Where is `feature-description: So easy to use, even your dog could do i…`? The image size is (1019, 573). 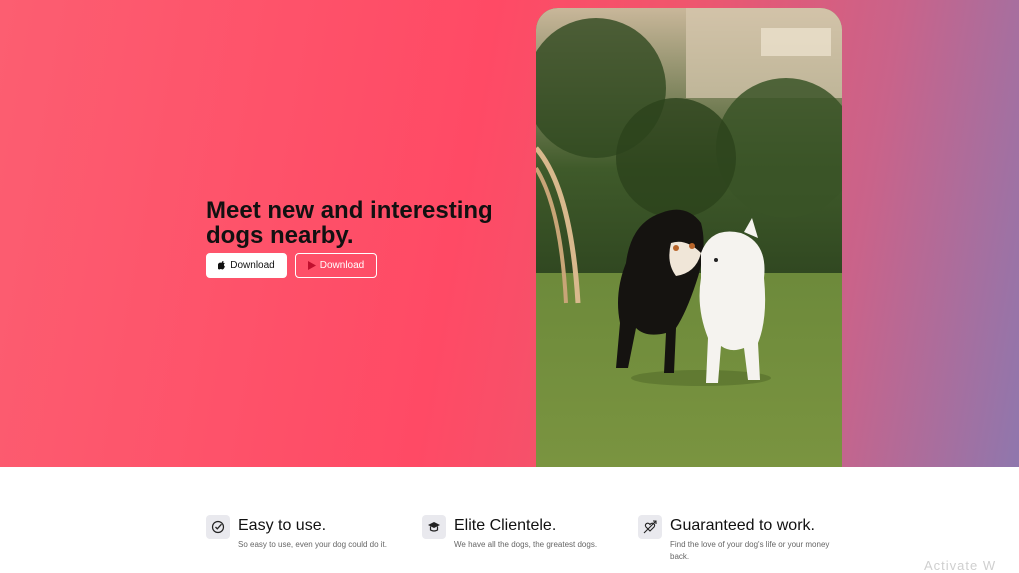 feature-description: So easy to use, even your dog could do i… is located at coordinates (312, 544).